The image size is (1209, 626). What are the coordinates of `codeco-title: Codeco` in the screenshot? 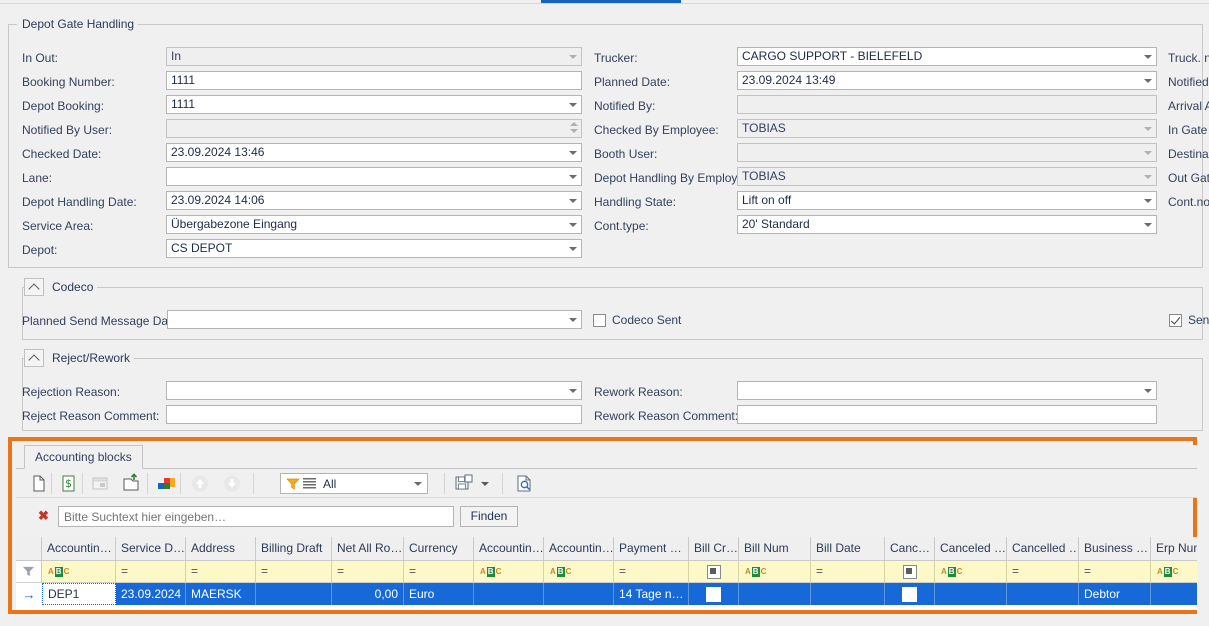 It's located at (73, 287).